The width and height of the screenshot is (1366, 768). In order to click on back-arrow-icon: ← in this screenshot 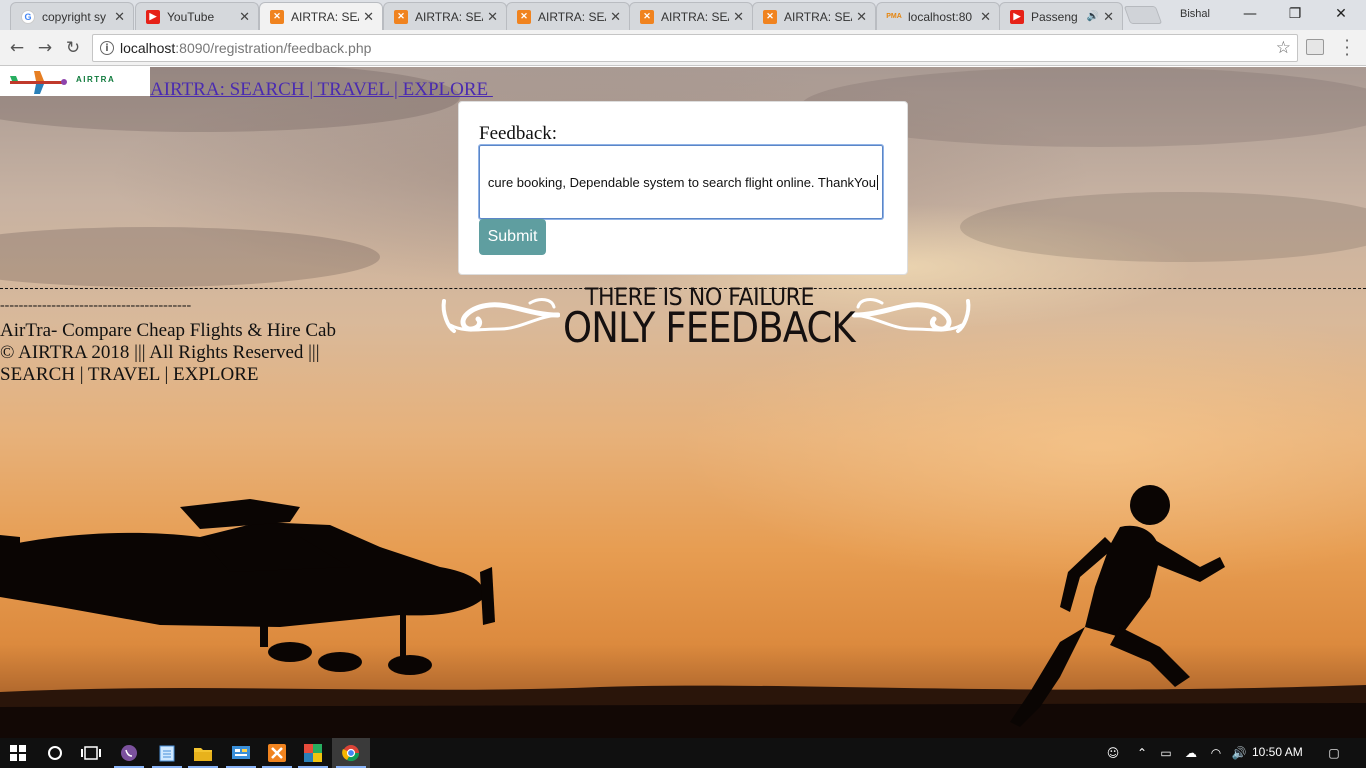, I will do `click(17, 48)`.